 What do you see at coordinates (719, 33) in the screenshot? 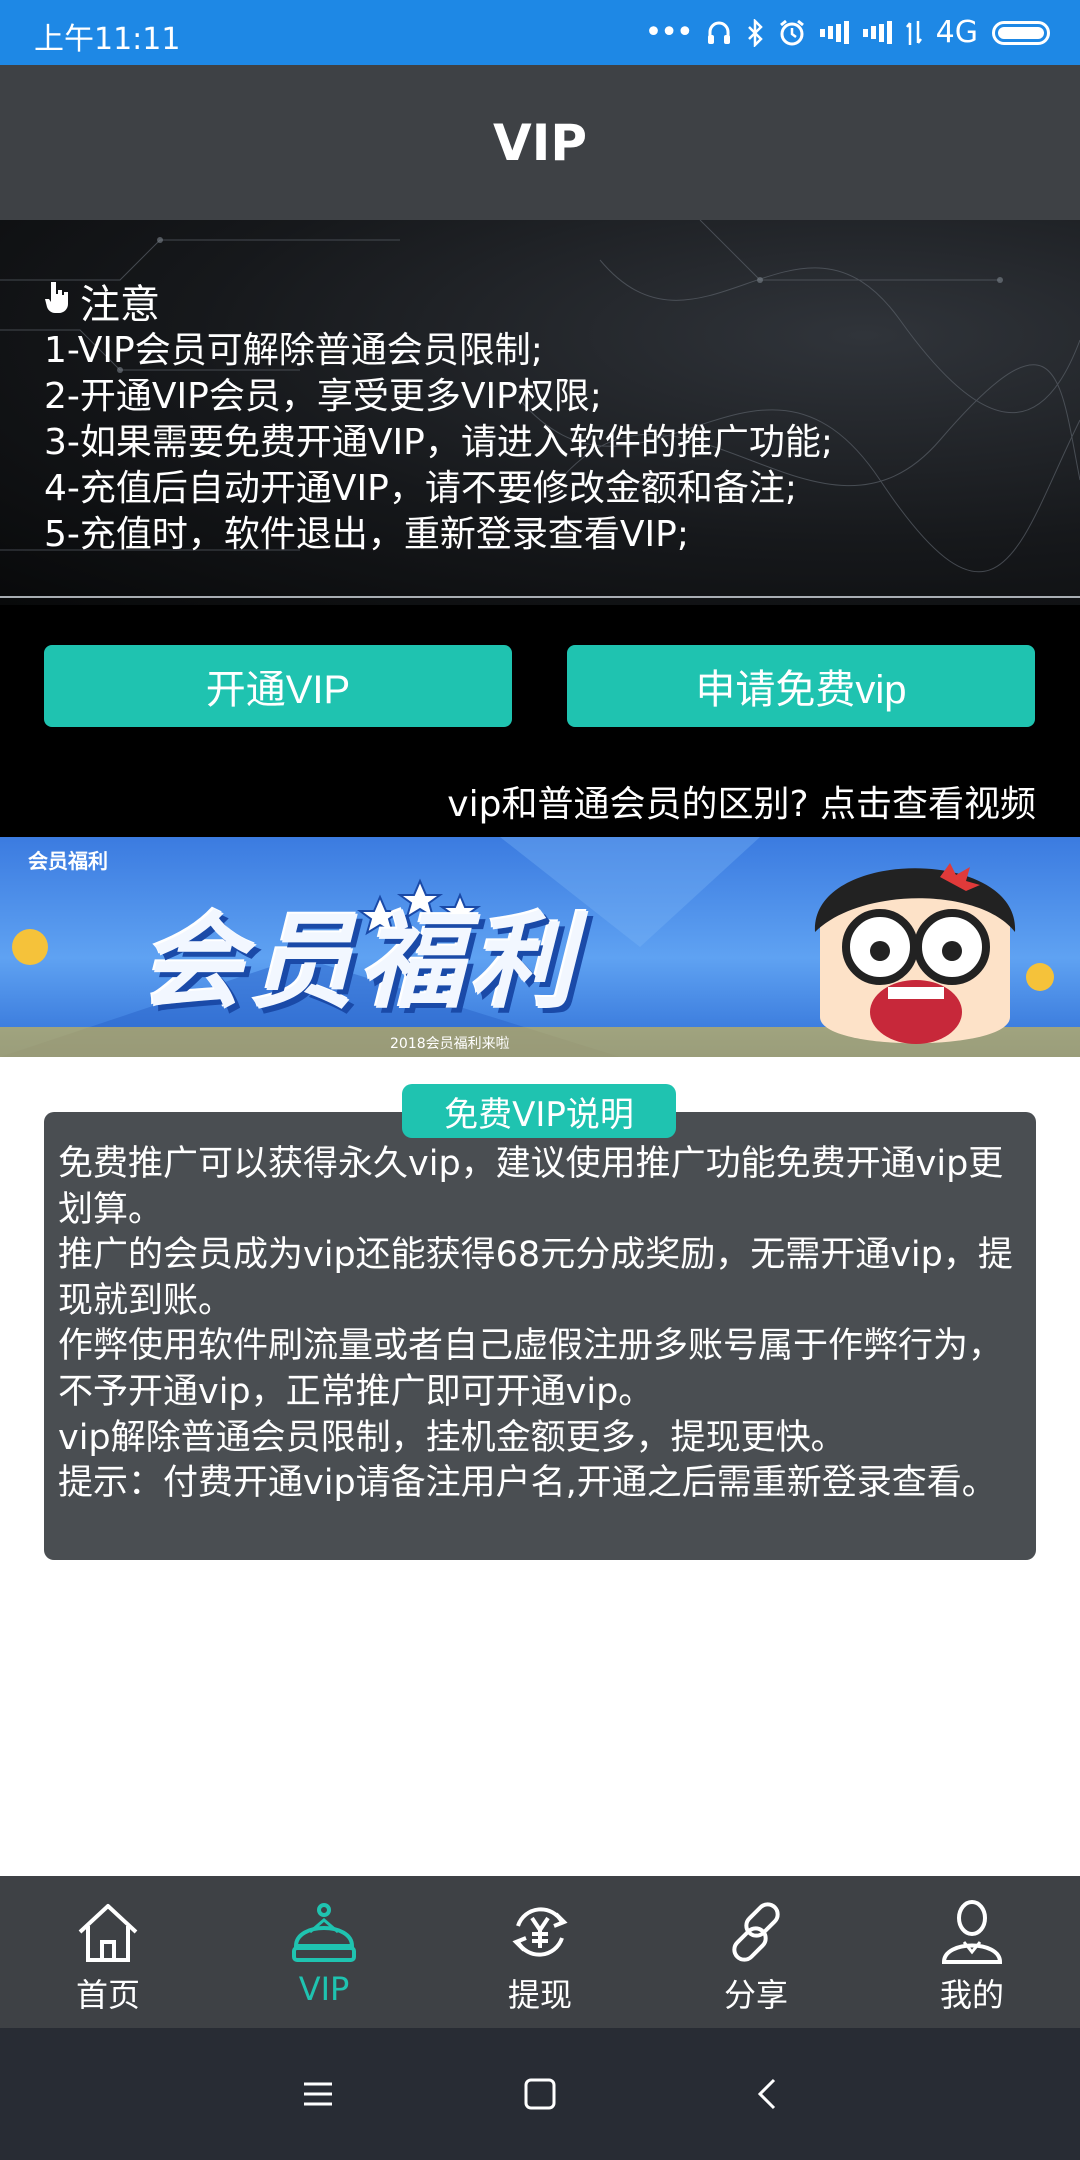
I see `headset-icon` at bounding box center [719, 33].